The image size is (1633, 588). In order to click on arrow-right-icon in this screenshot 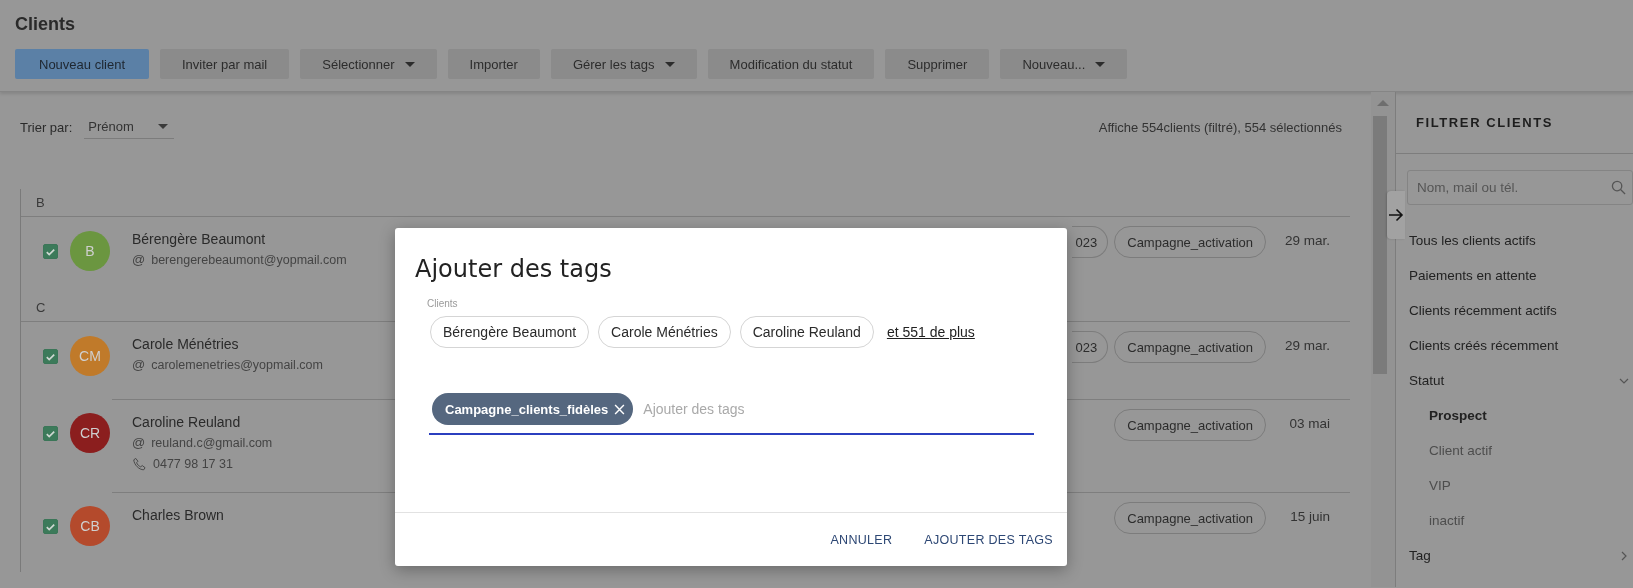, I will do `click(1396, 215)`.